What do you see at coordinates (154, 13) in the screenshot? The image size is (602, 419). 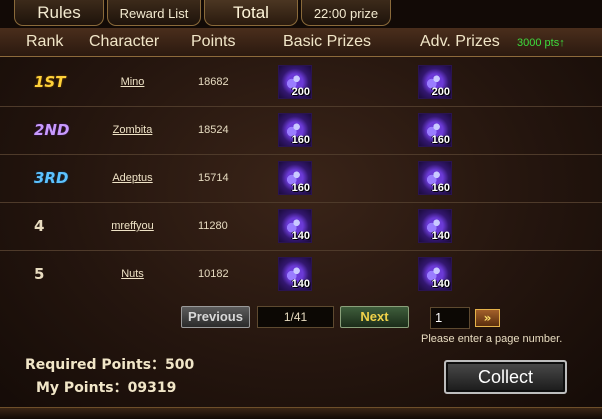 I see `tab-reward-list: Reward List` at bounding box center [154, 13].